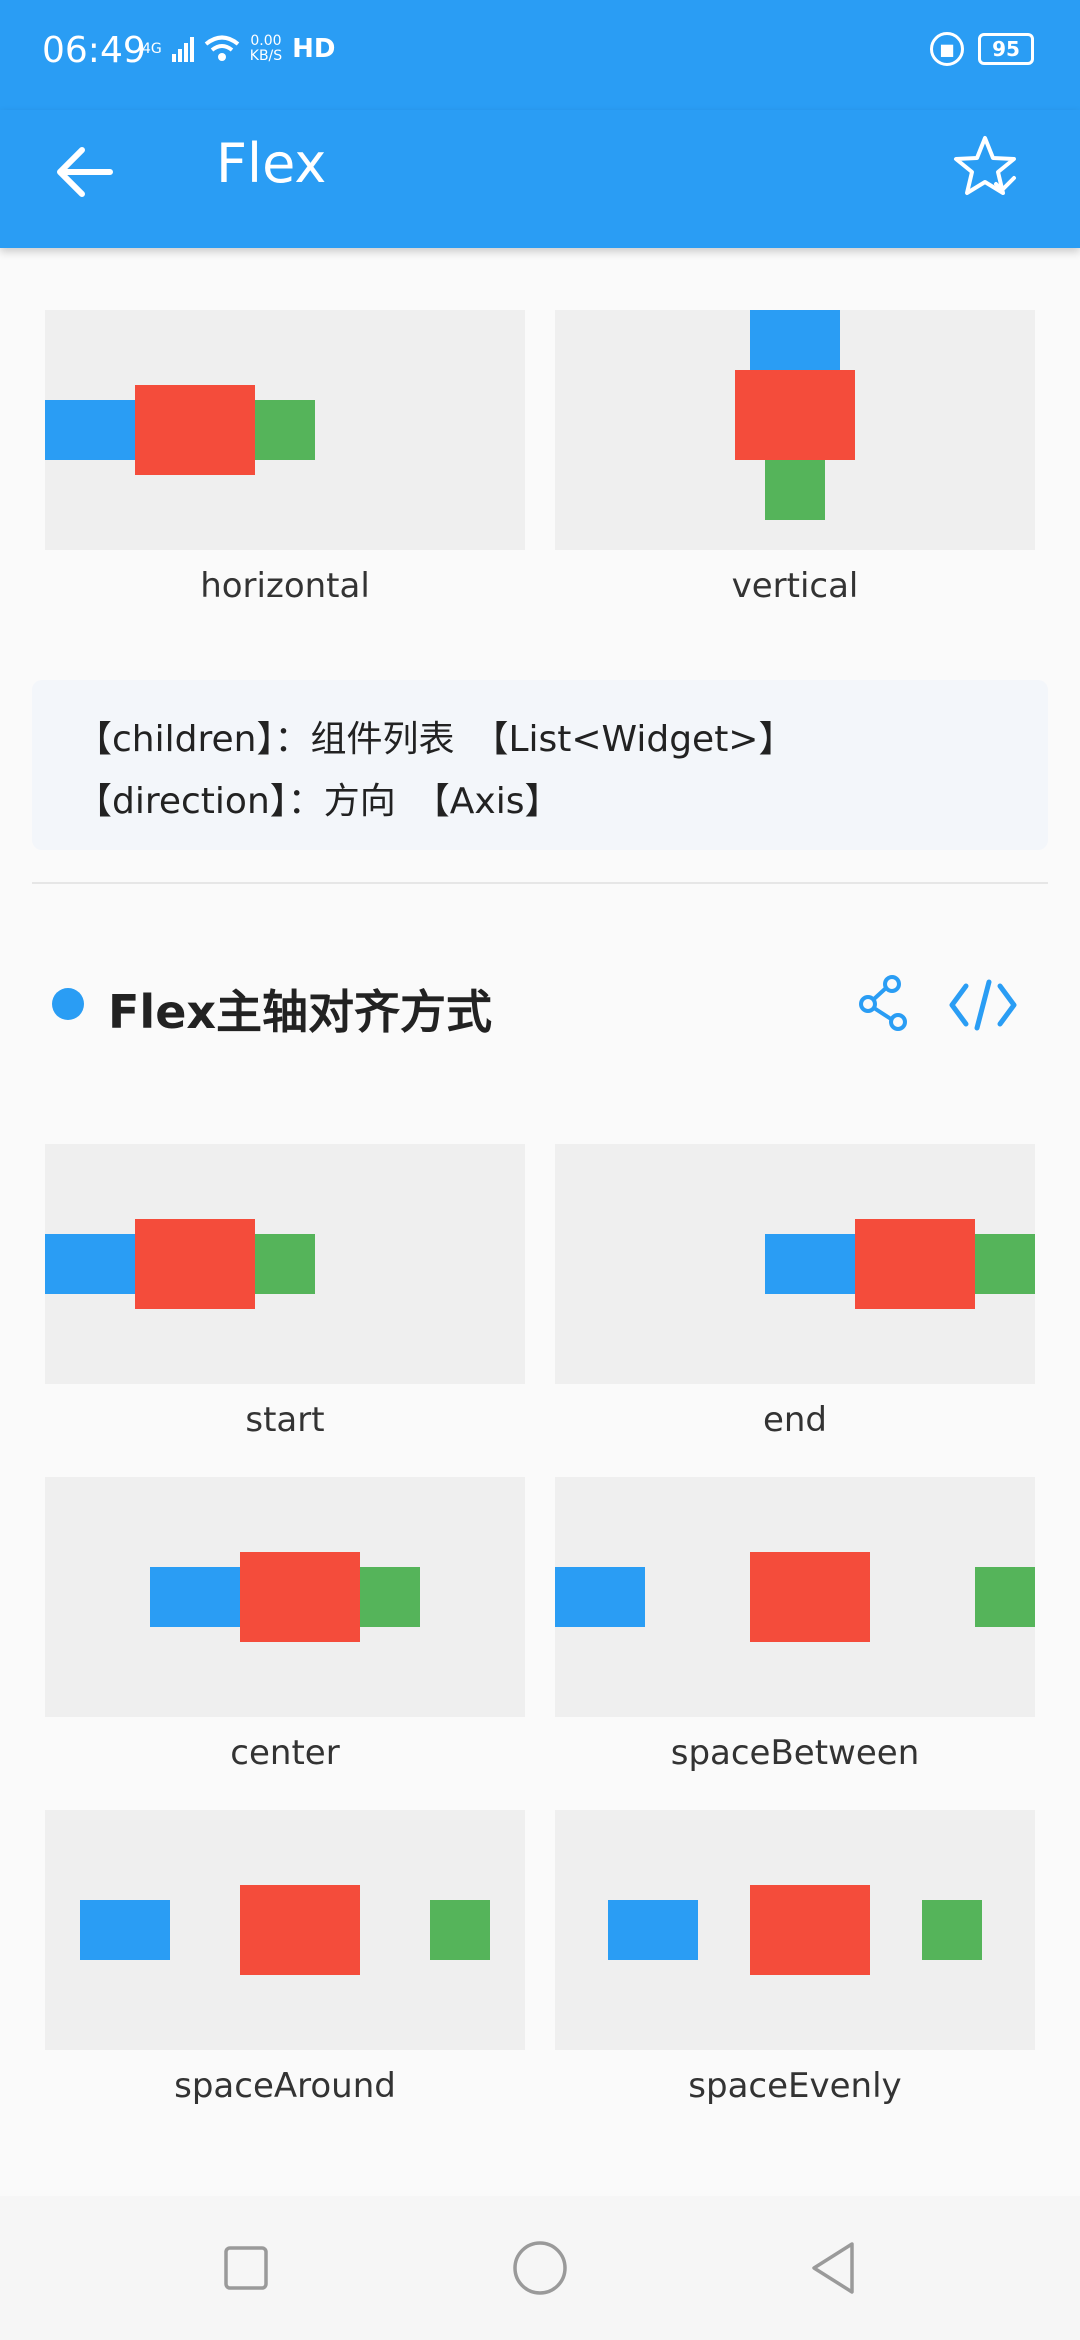 The width and height of the screenshot is (1080, 2340). I want to click on rotation-lock-icon: ■, so click(947, 49).